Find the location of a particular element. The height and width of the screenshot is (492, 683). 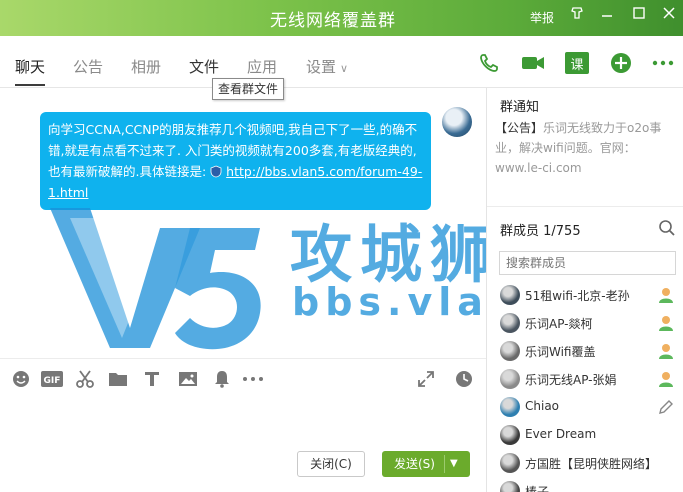

tab-settings: 设置 ∨ is located at coordinates (327, 66).